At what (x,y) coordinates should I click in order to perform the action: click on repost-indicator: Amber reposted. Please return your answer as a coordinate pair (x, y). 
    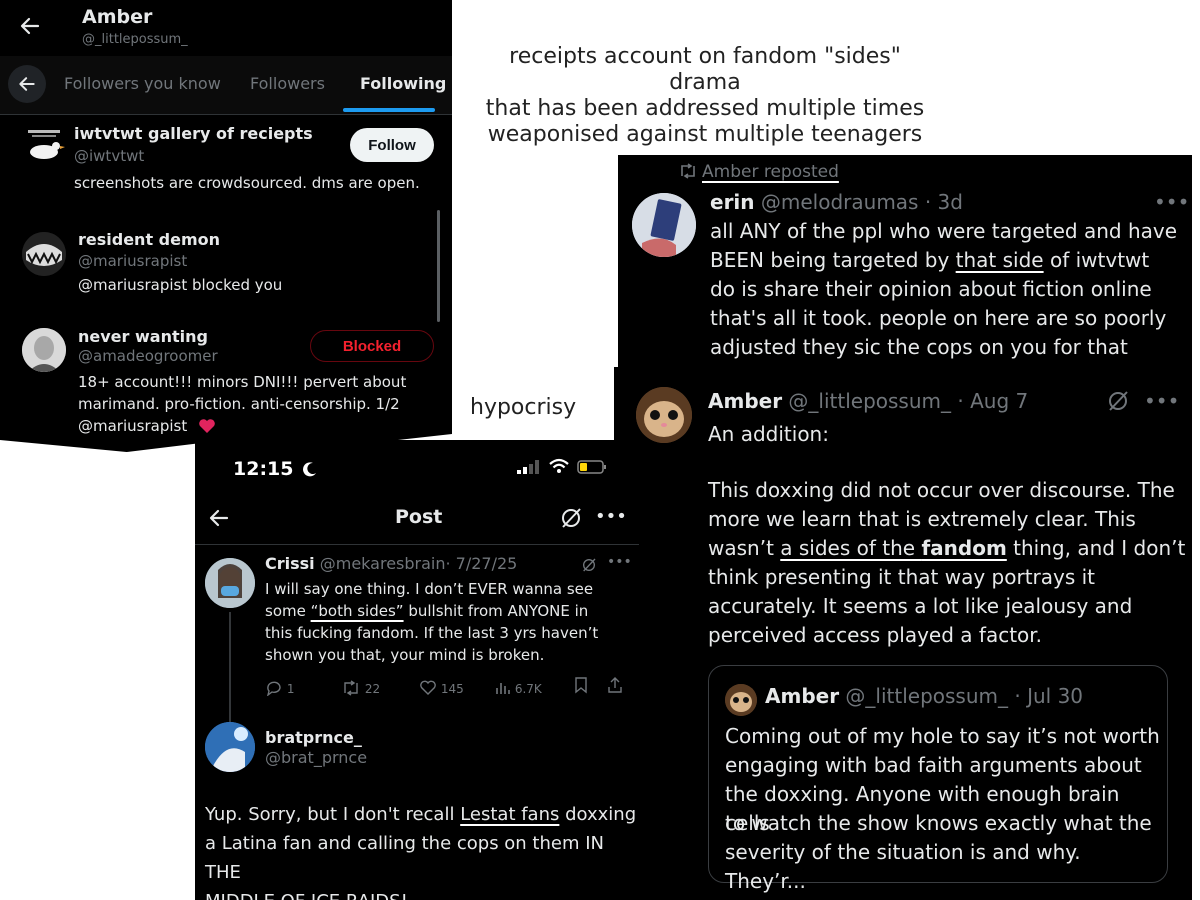
    Looking at the image, I should click on (758, 172).